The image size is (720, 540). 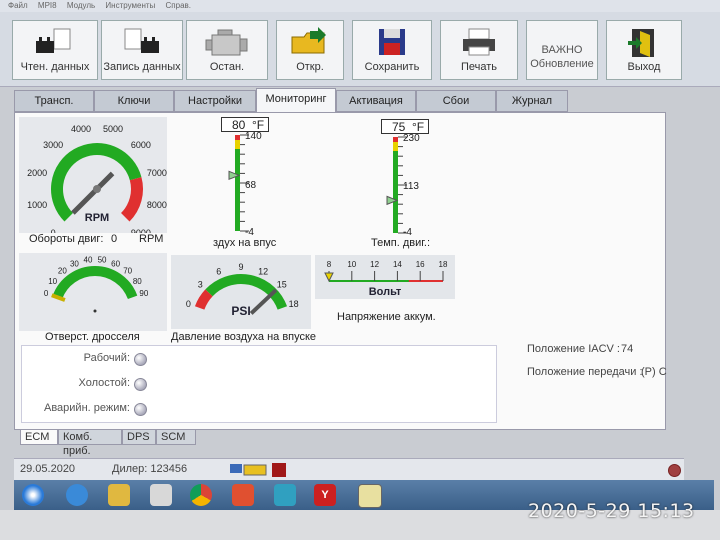 I want to click on rpm-tick-label: 5000, so click(x=113, y=129).